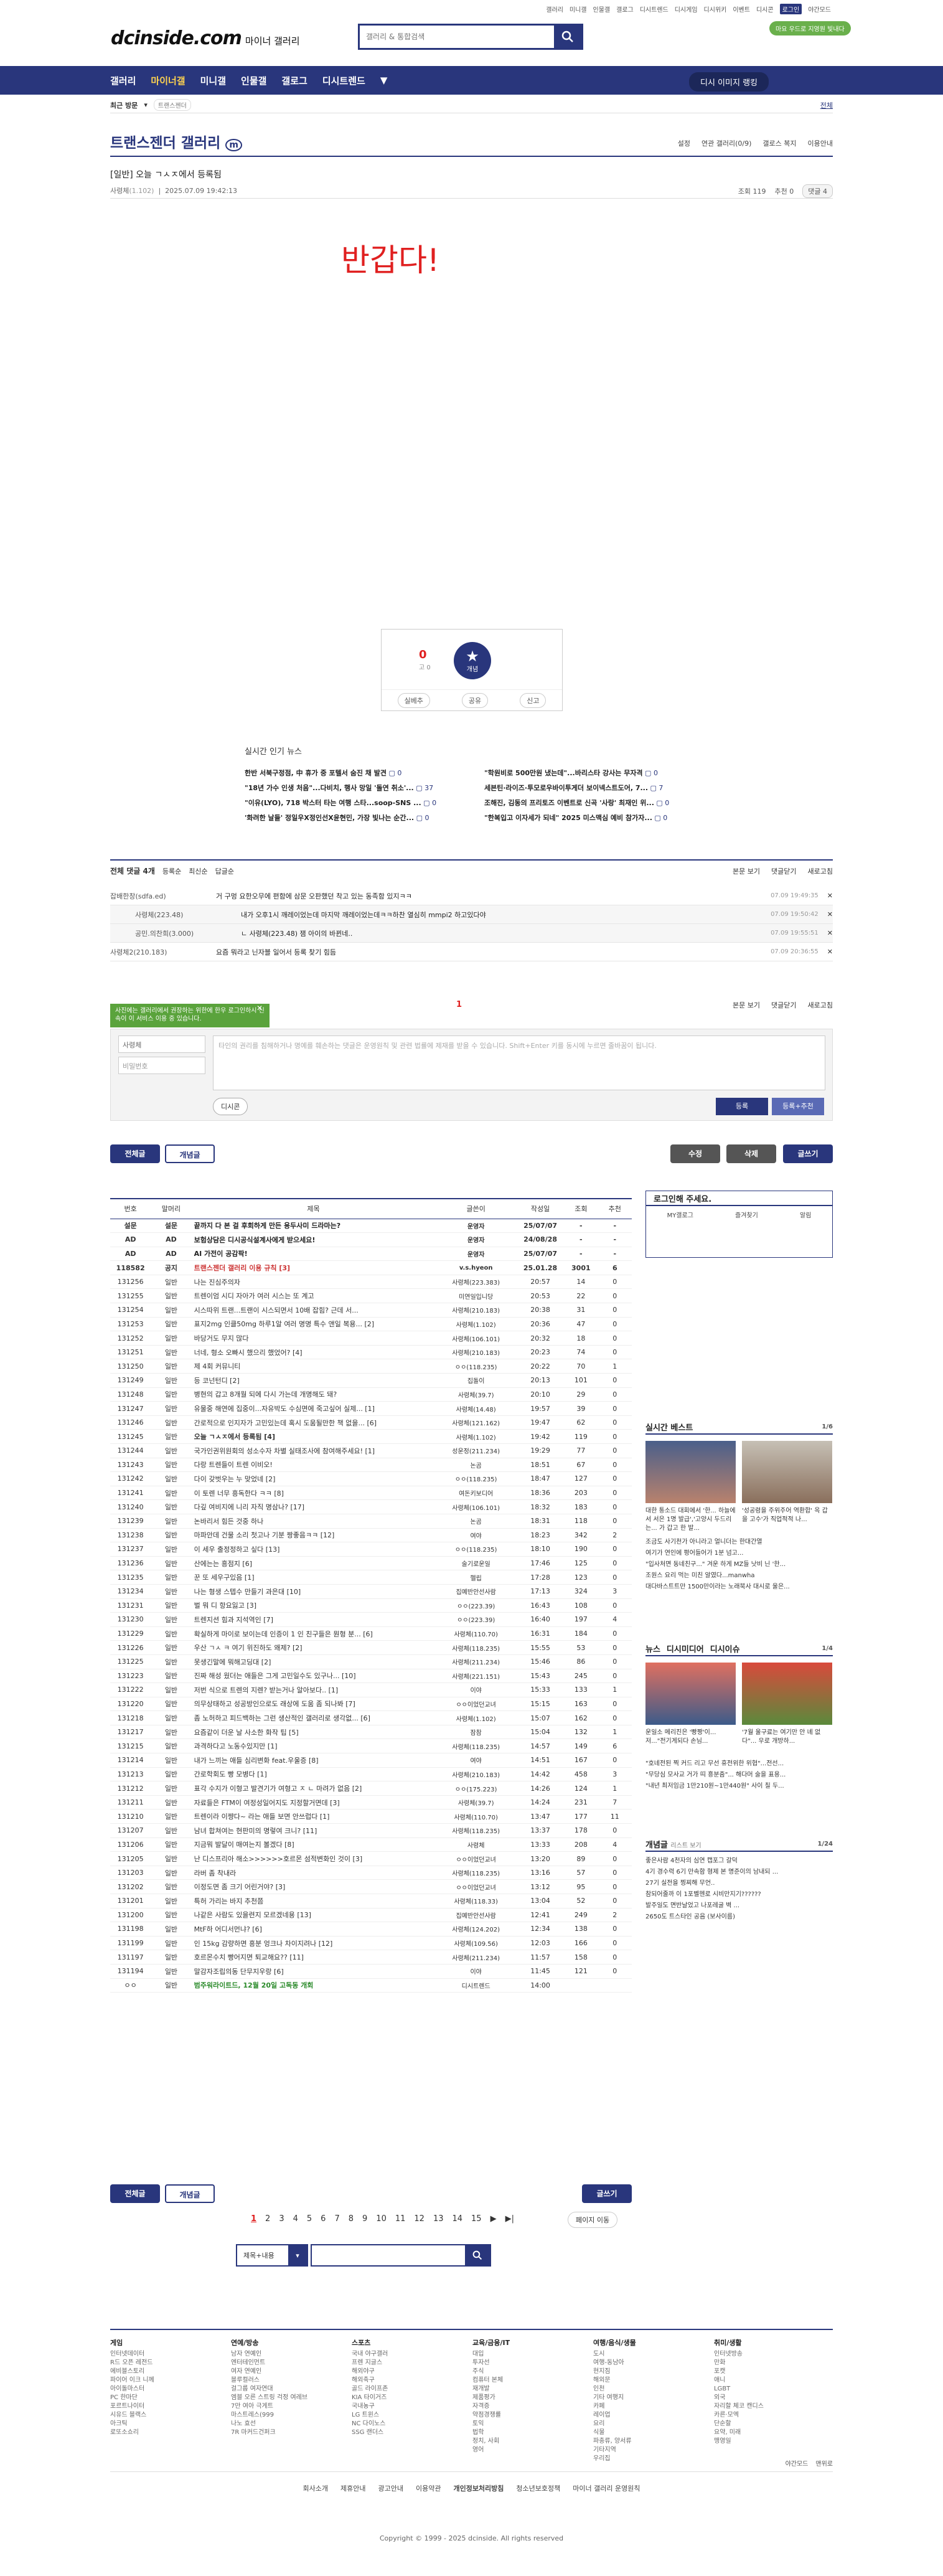  Describe the element at coordinates (476, 1802) in the screenshot. I see `post-author: 사령체(39.7)` at that location.